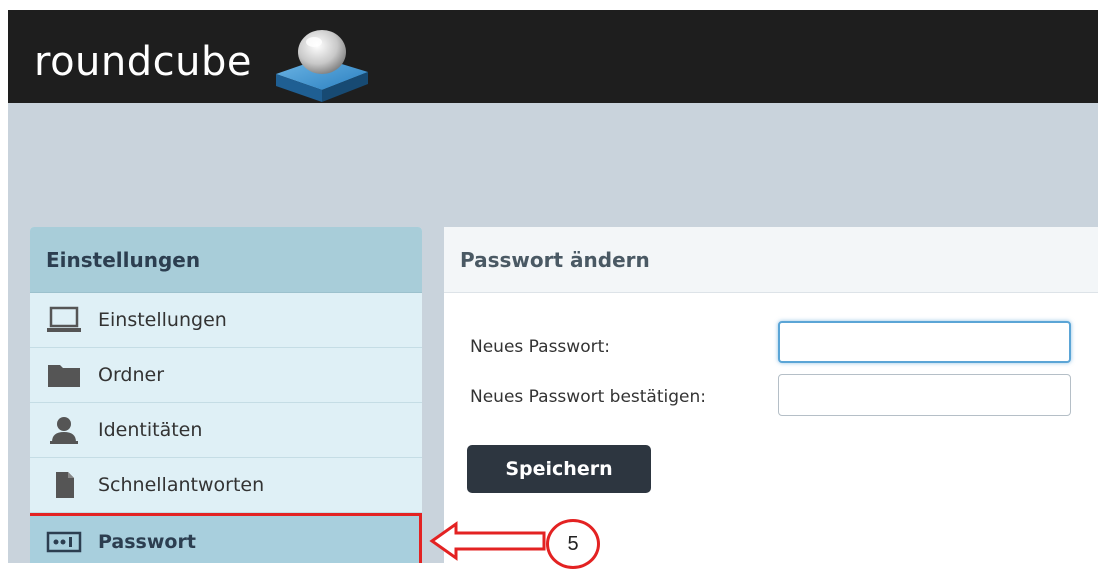 The height and width of the screenshot is (569, 1098). What do you see at coordinates (226, 375) in the screenshot?
I see `sidebar-item-ordner: Ordner` at bounding box center [226, 375].